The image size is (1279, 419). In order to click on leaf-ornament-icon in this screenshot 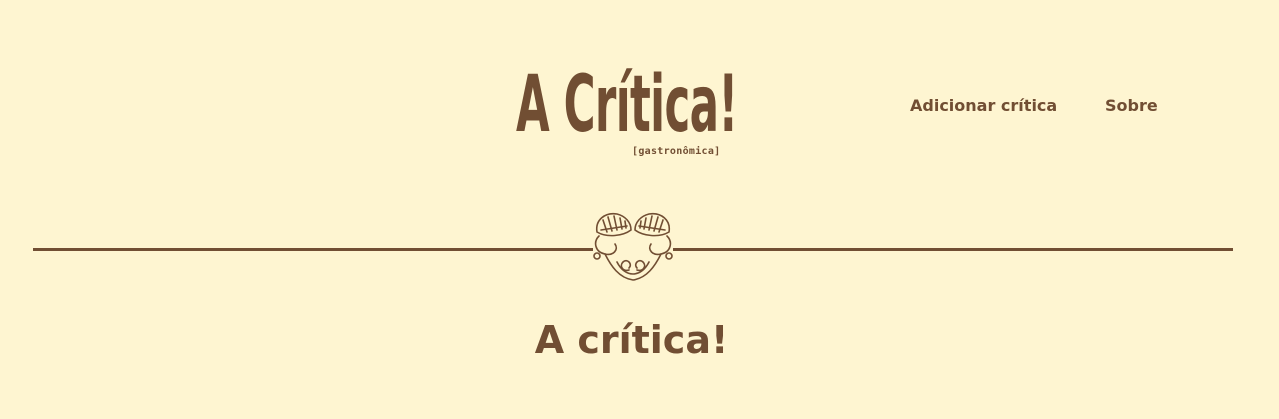, I will do `click(633, 246)`.